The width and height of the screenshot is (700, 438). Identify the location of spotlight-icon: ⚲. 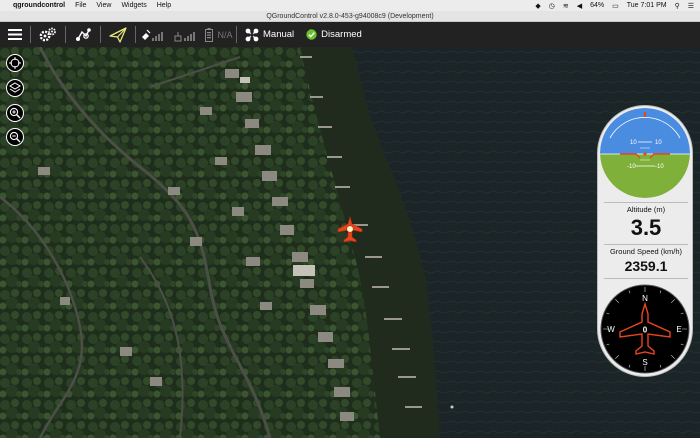
(677, 6).